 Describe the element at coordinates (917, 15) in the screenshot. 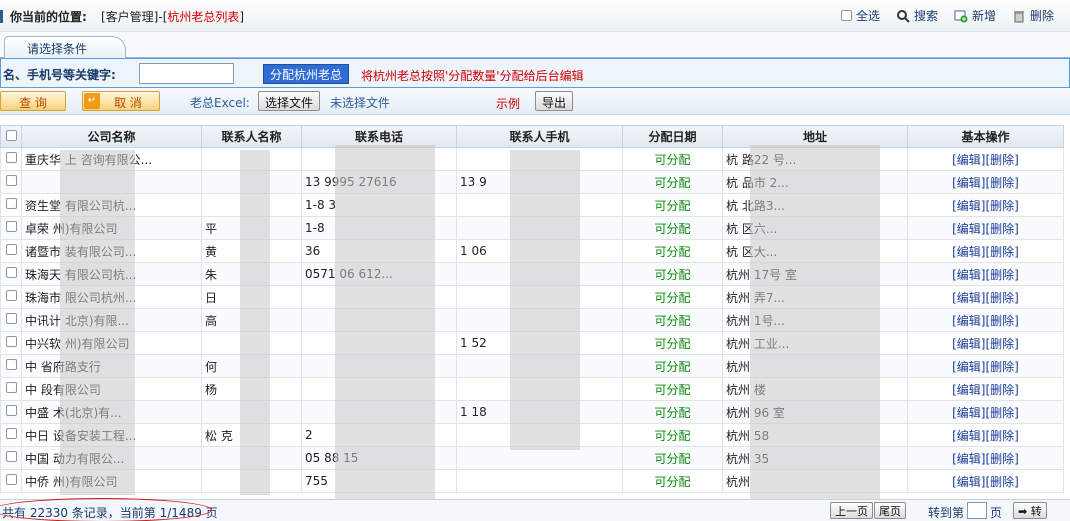

I see `search-button: 搜索` at that location.